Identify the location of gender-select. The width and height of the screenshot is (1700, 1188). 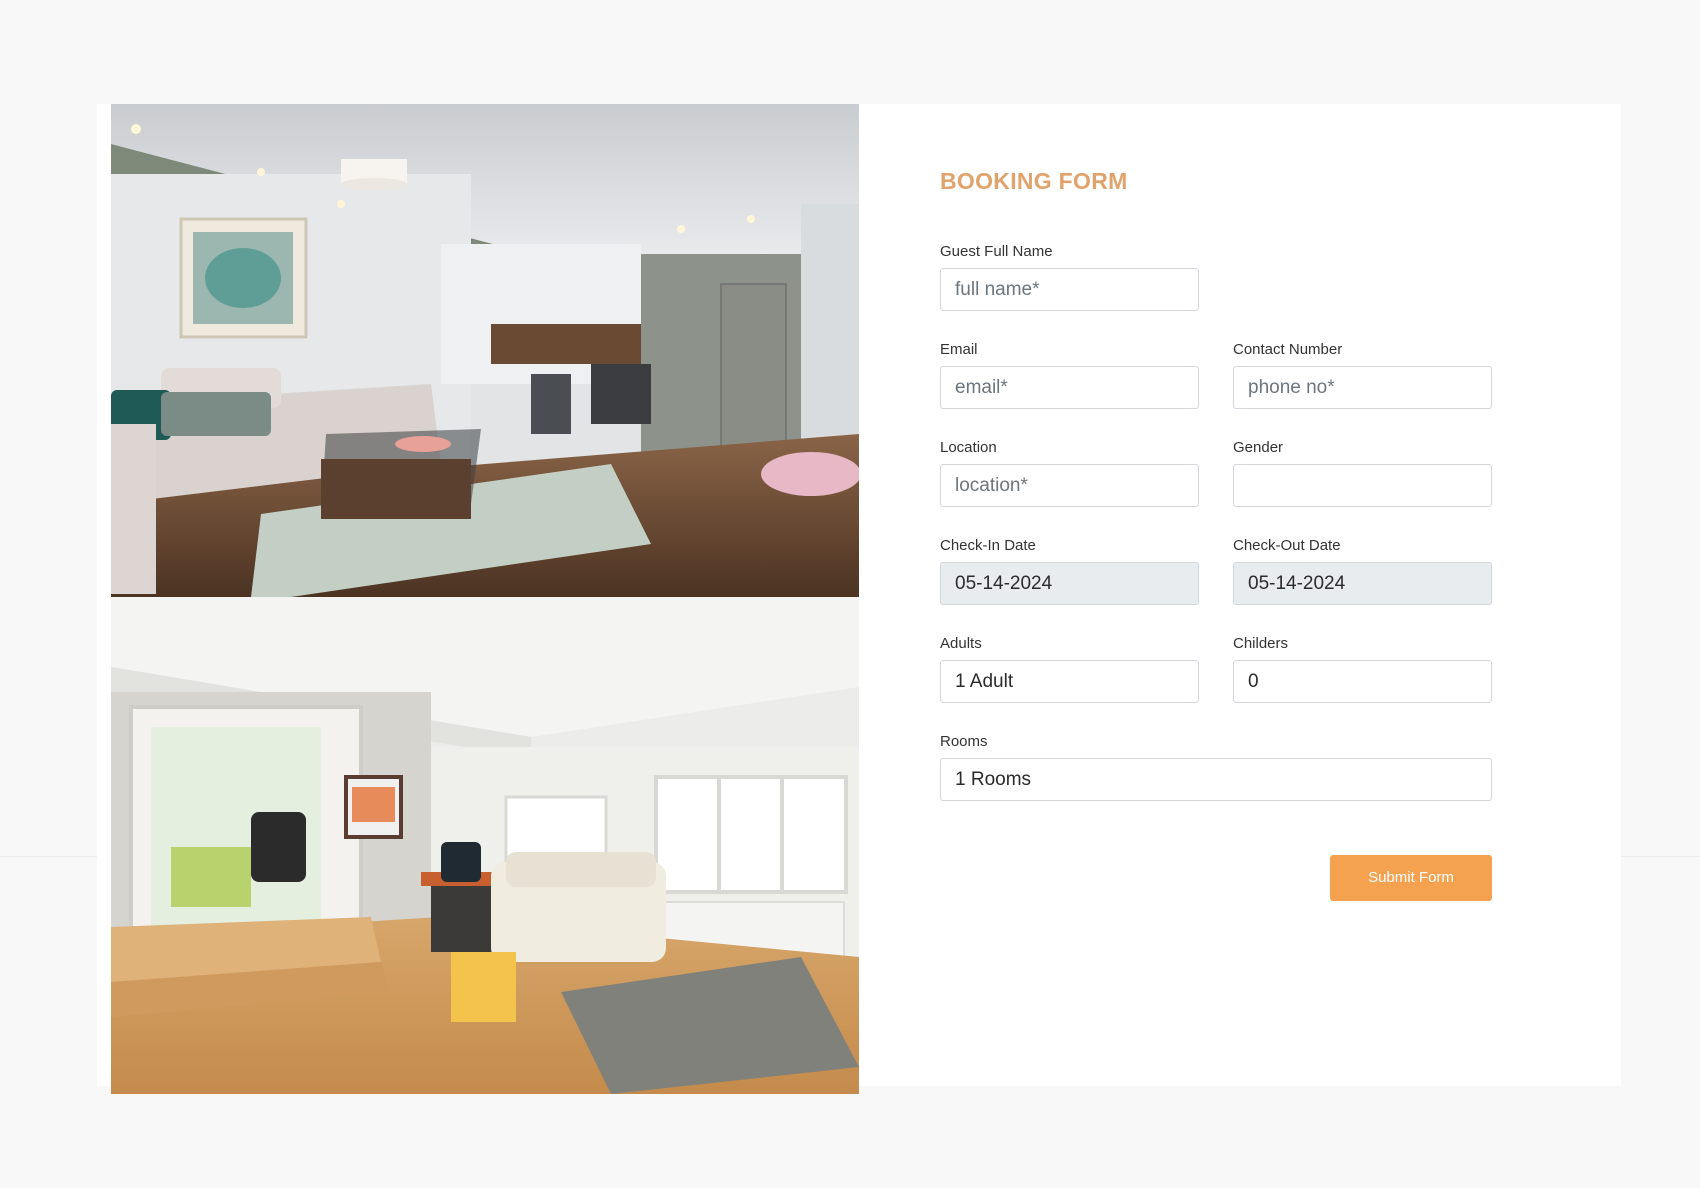
(1362, 485).